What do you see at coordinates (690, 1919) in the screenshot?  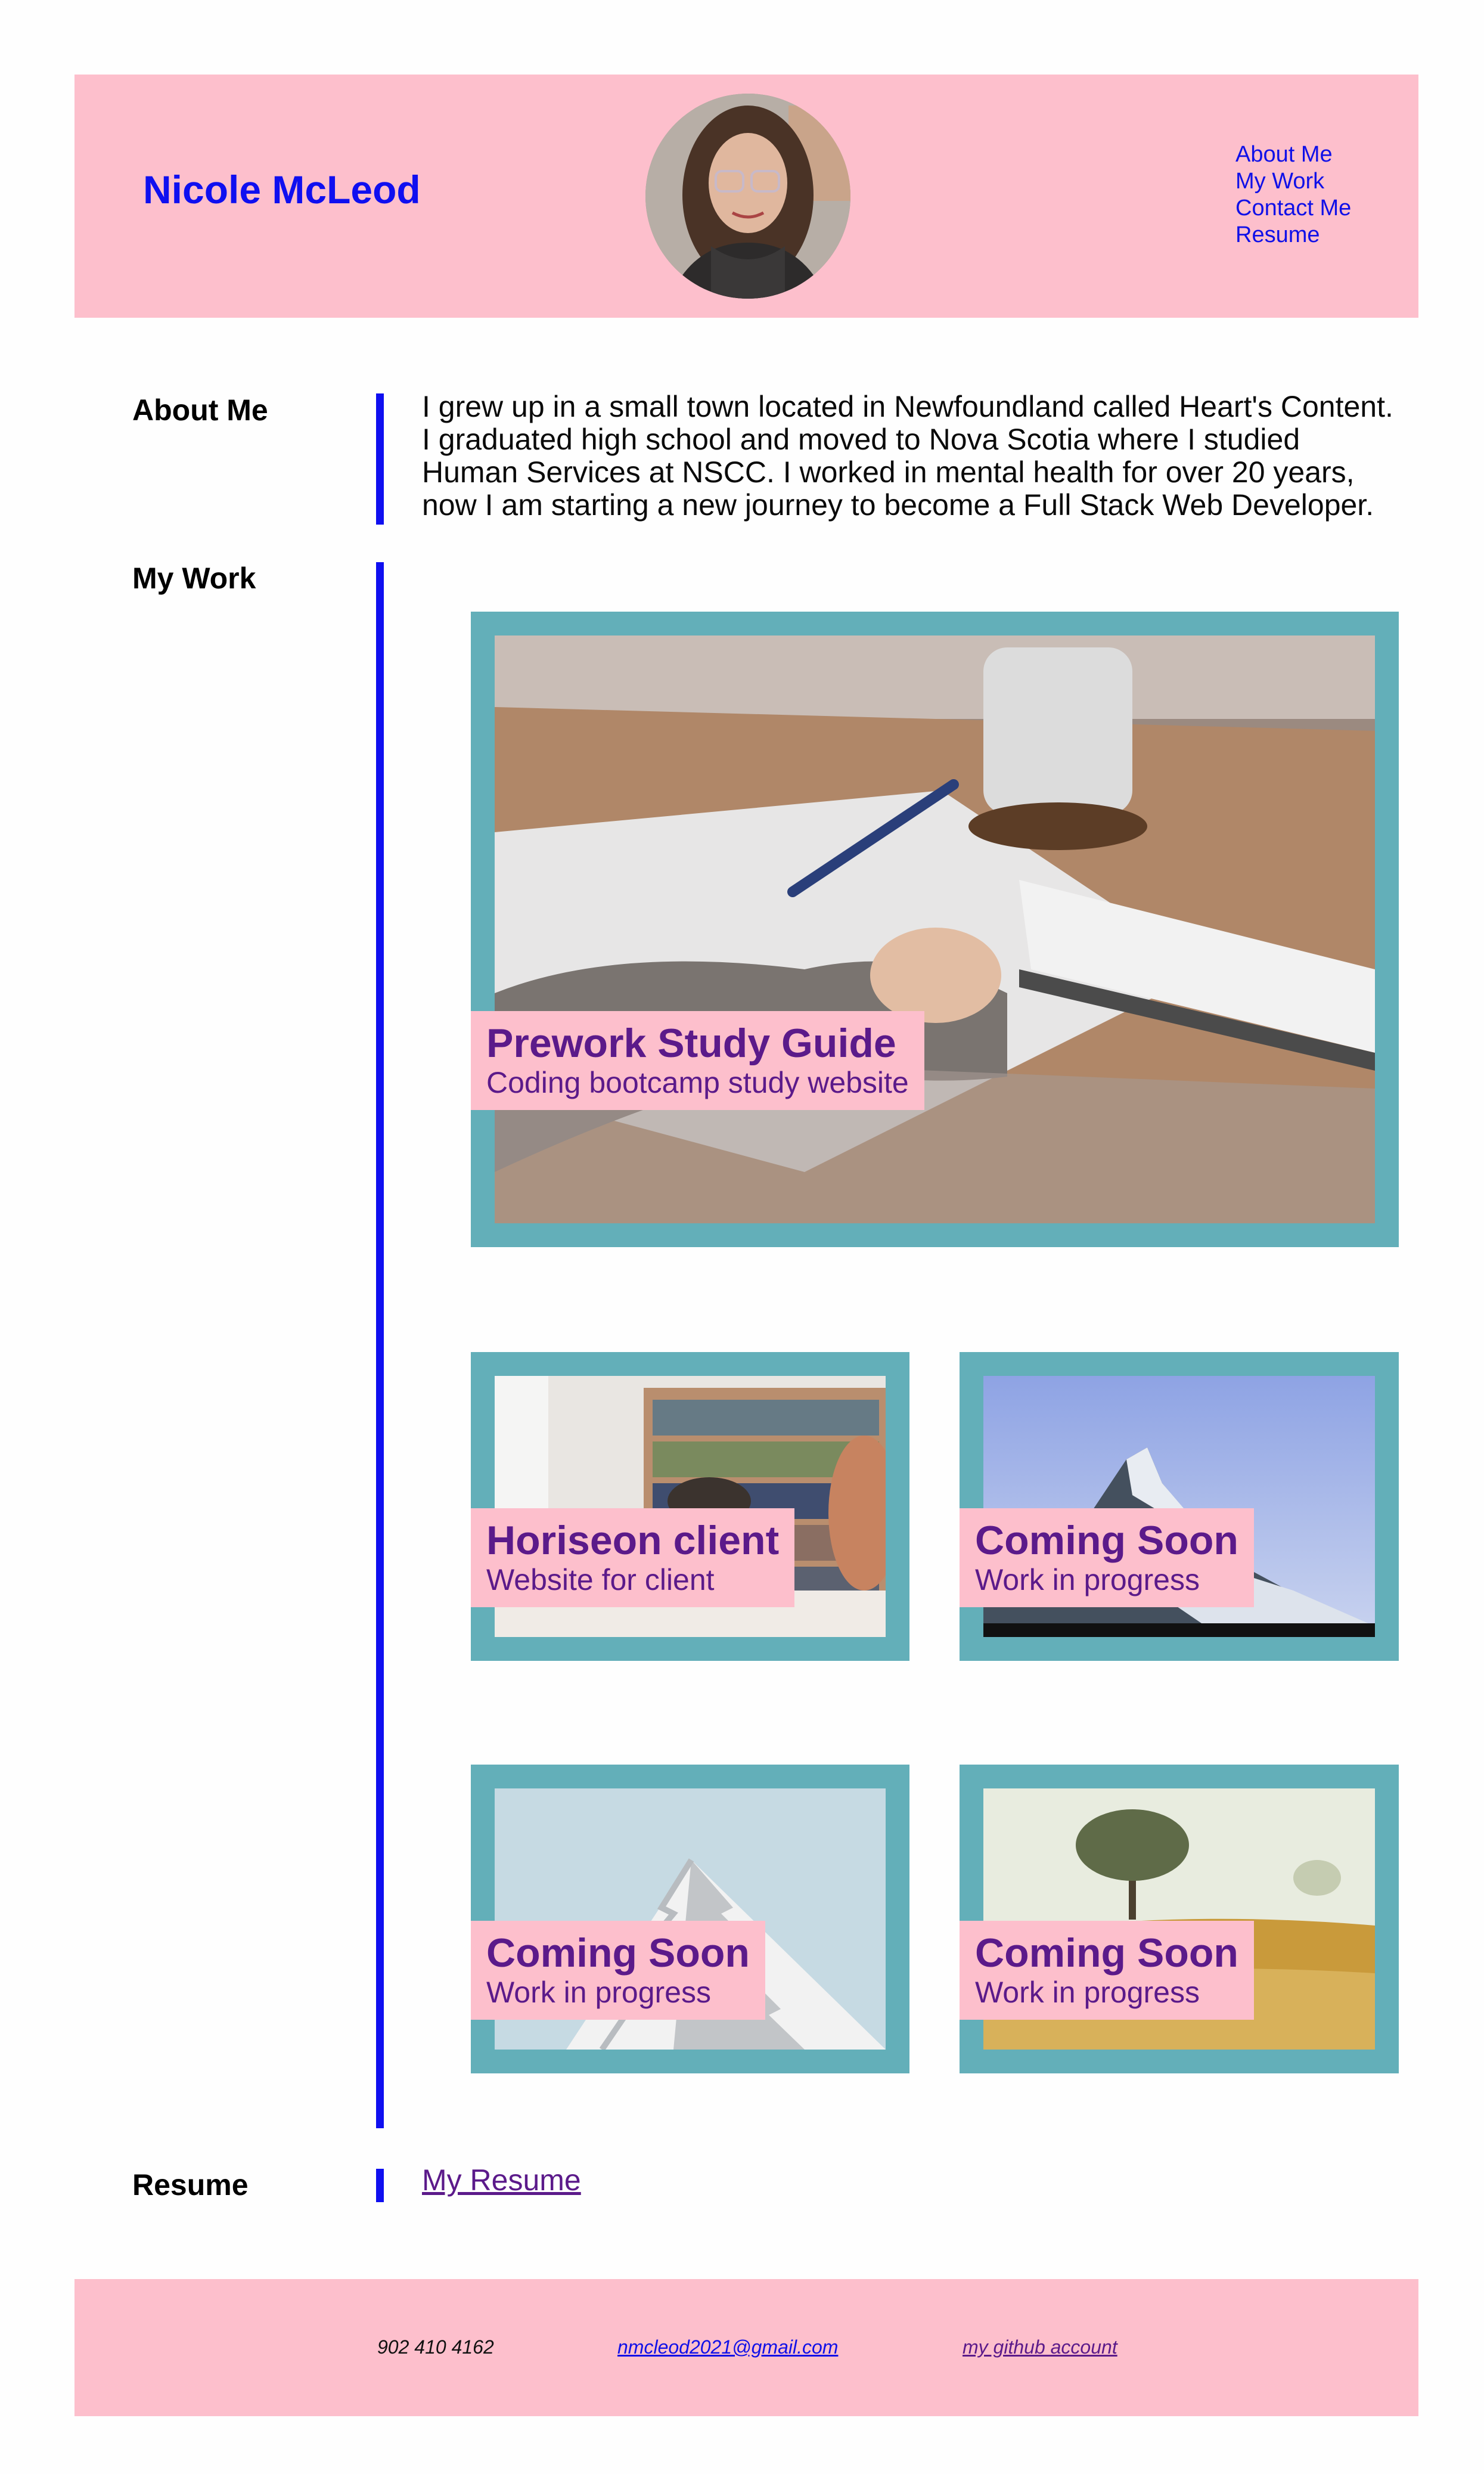 I see `project-card-coming-soon-2: Coming Soon Work in progress` at bounding box center [690, 1919].